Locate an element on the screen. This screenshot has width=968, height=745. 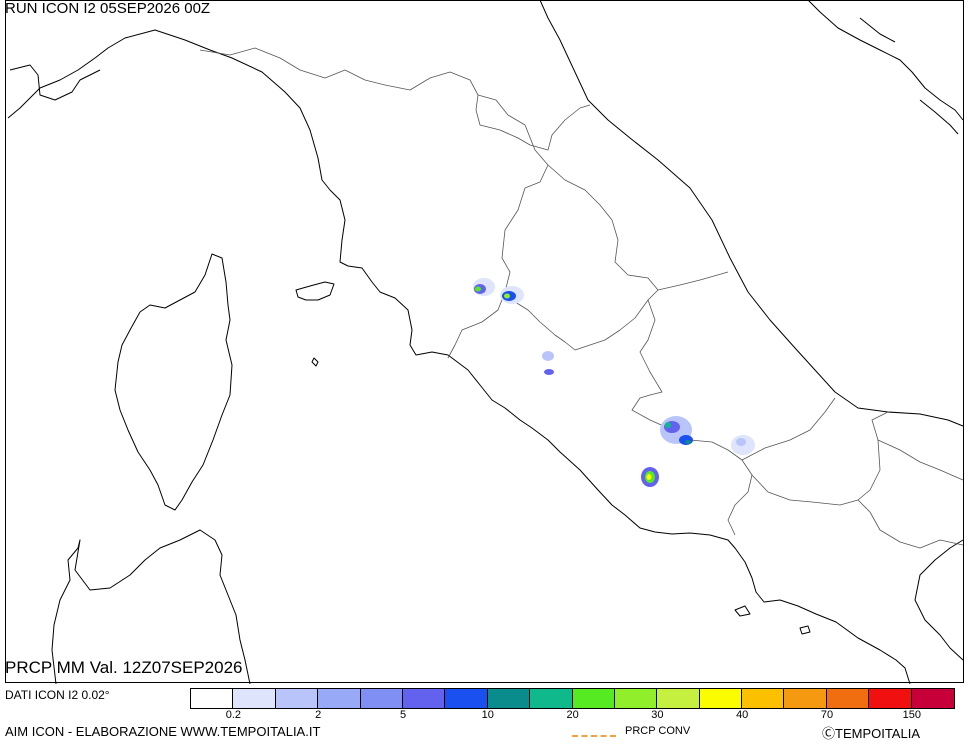
legend-tick-label: 2 is located at coordinates (318, 715).